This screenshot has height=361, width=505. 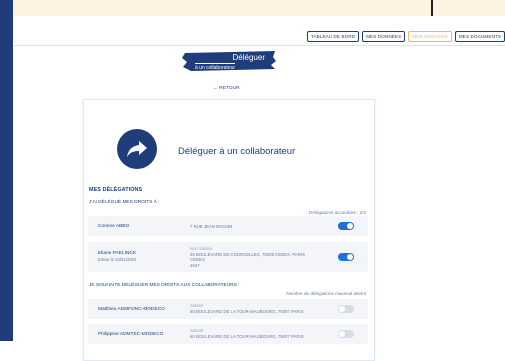 What do you see at coordinates (8, 170) in the screenshot?
I see `left-rail` at bounding box center [8, 170].